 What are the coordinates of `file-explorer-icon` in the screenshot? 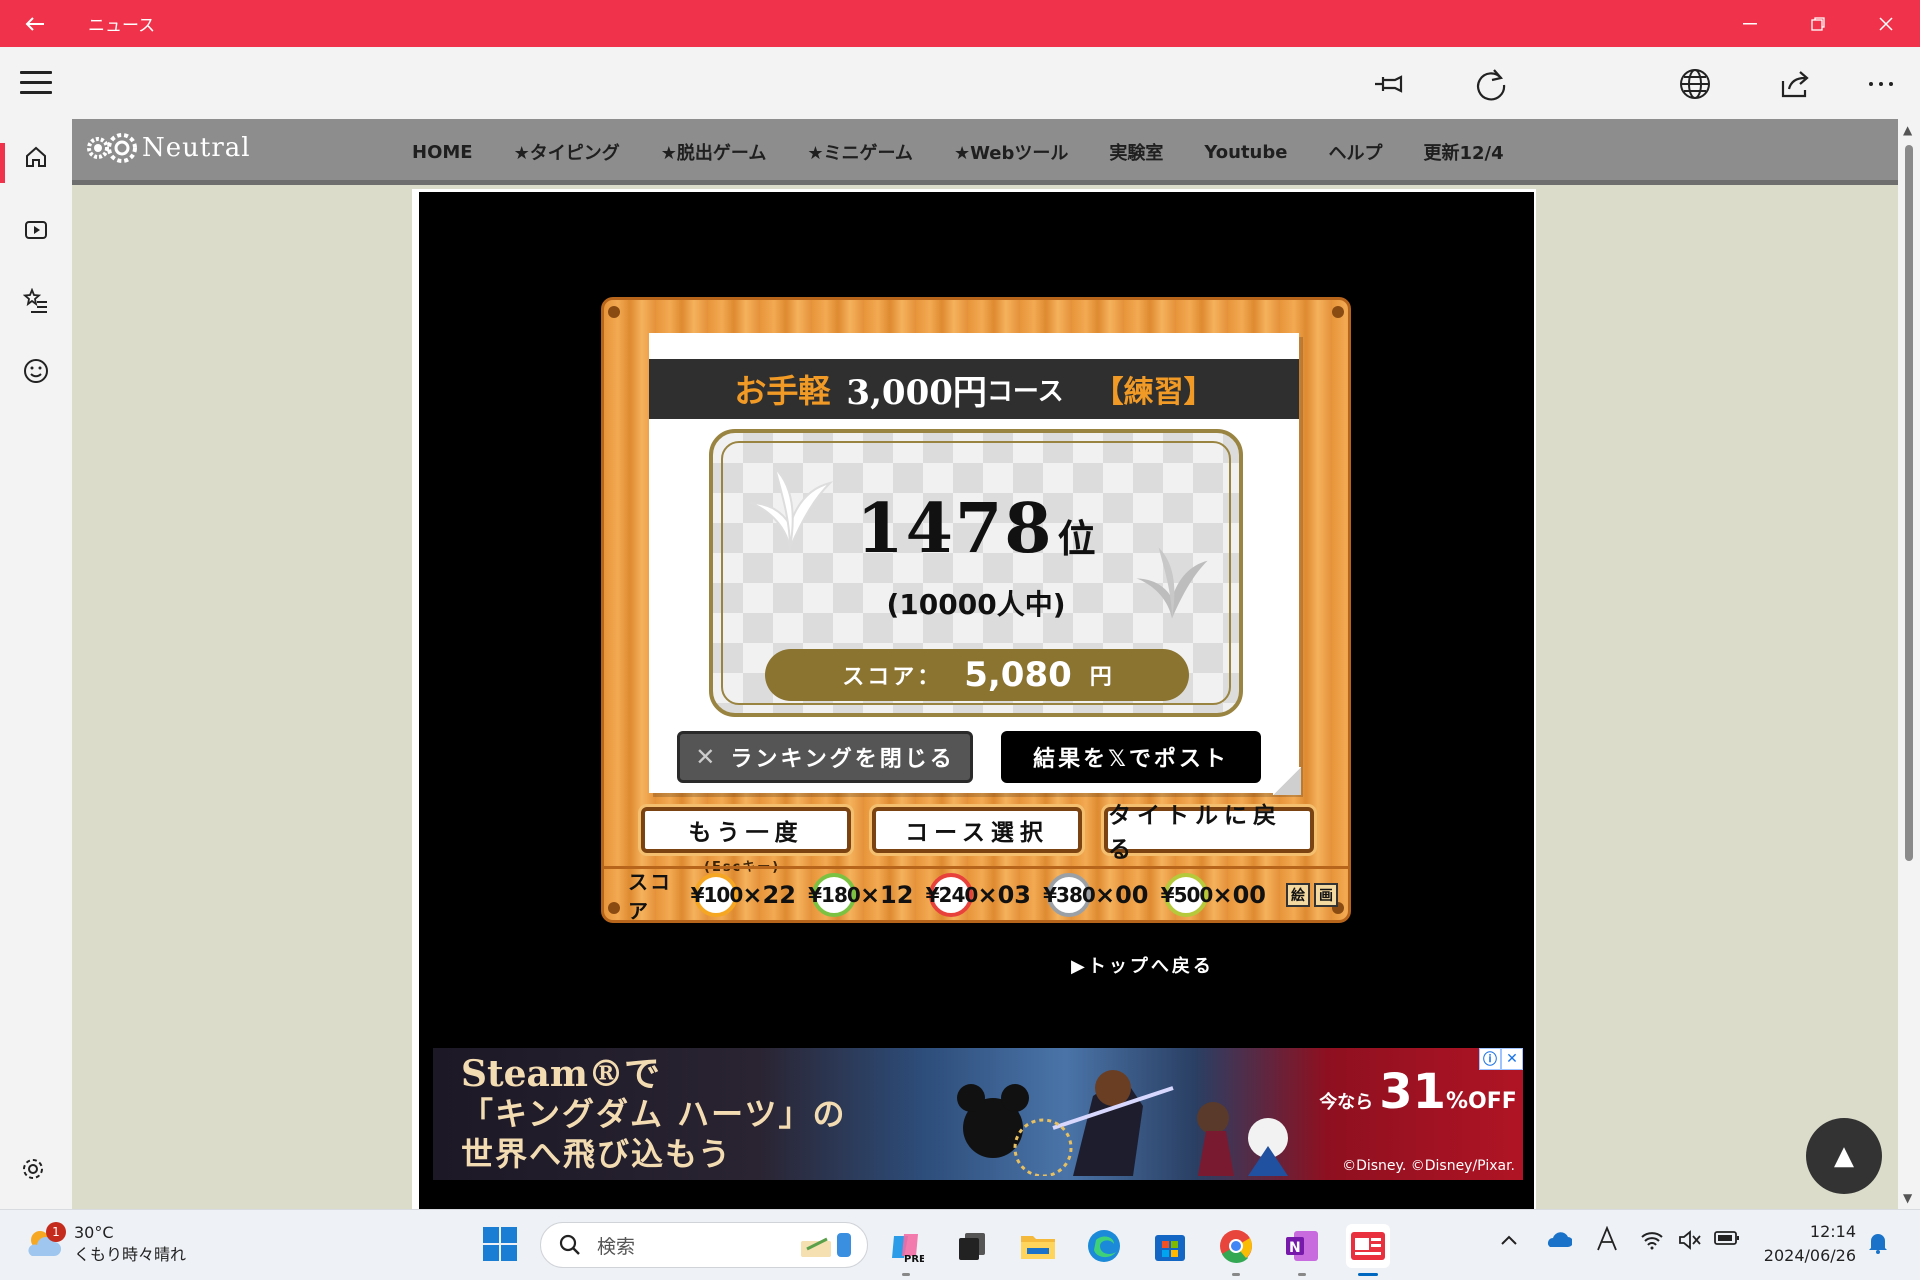 It's located at (1038, 1247).